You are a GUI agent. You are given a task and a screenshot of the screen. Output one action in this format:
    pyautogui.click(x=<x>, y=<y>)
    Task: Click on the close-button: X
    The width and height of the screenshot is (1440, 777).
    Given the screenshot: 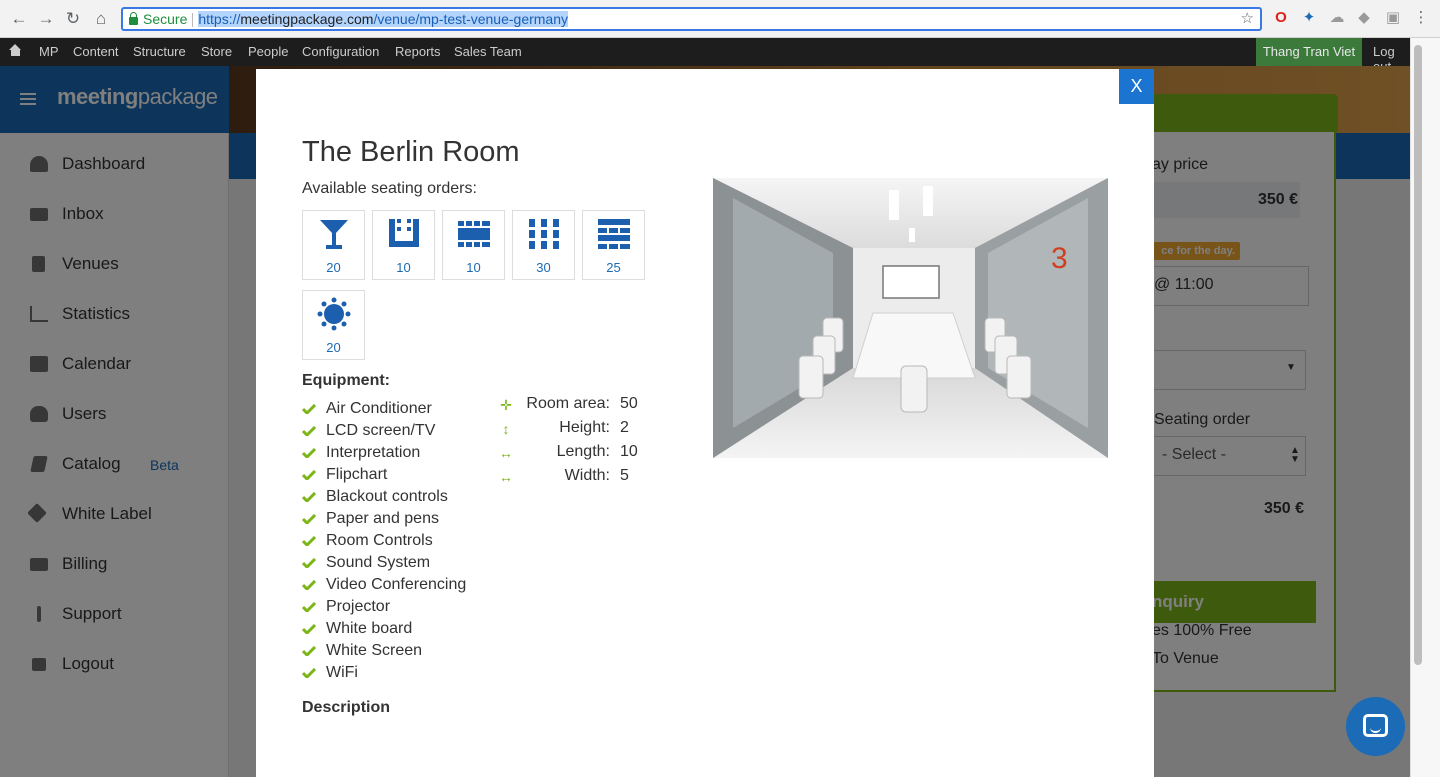 What is the action you would take?
    pyautogui.click(x=1136, y=86)
    